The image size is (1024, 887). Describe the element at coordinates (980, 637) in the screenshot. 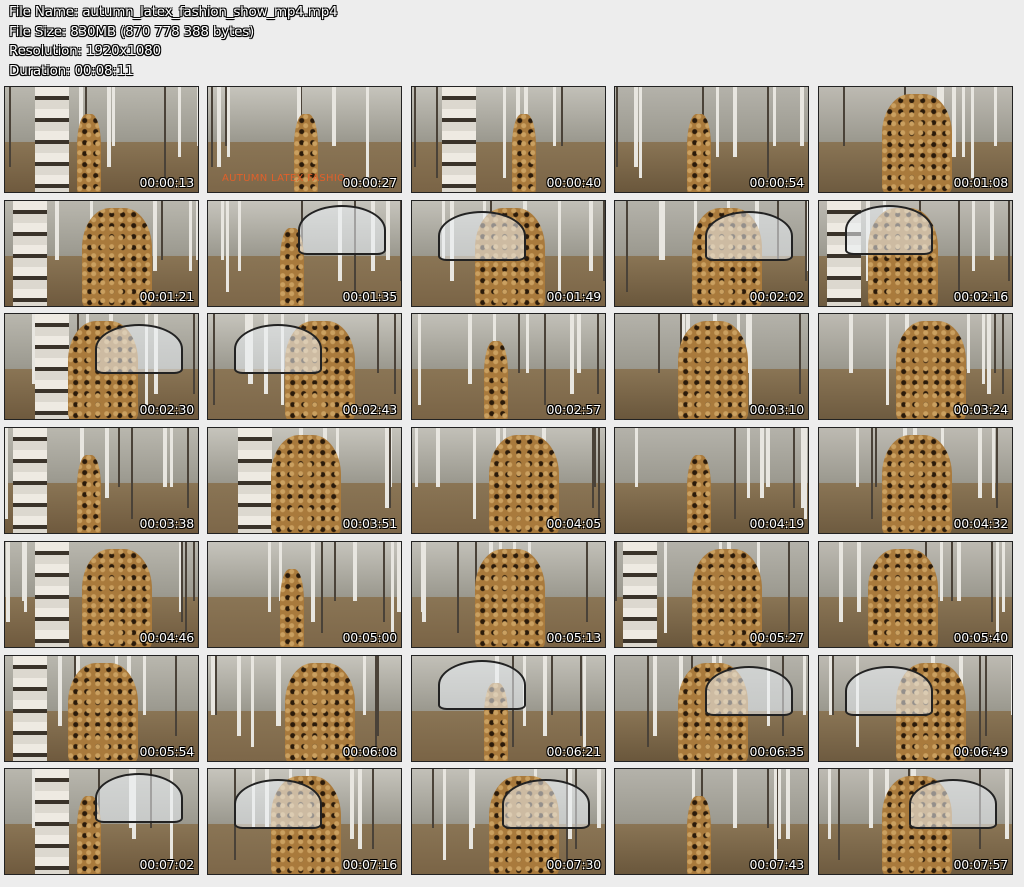

I see `thumbnail-timestamp: 00:05:40` at that location.